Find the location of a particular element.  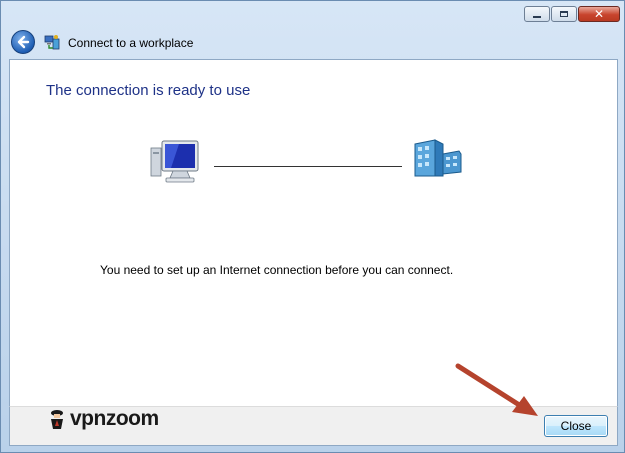

connection-line is located at coordinates (308, 166).